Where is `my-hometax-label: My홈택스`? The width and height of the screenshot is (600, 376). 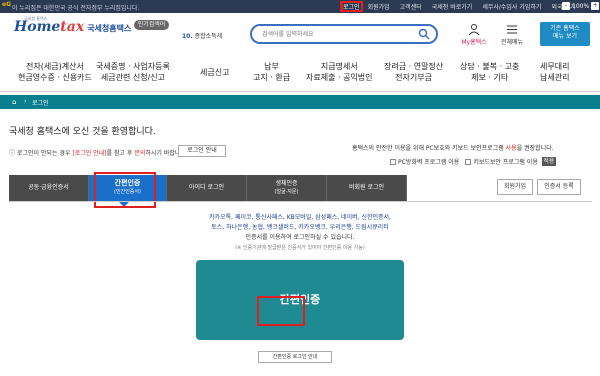 my-hometax-label: My홈택스 is located at coordinates (474, 42).